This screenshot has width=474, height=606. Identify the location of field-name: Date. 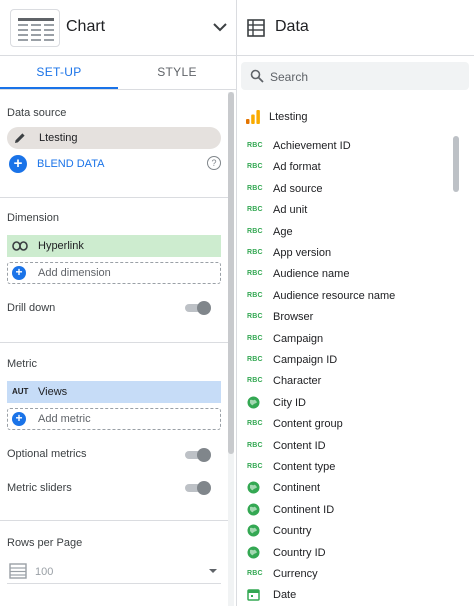
(285, 595).